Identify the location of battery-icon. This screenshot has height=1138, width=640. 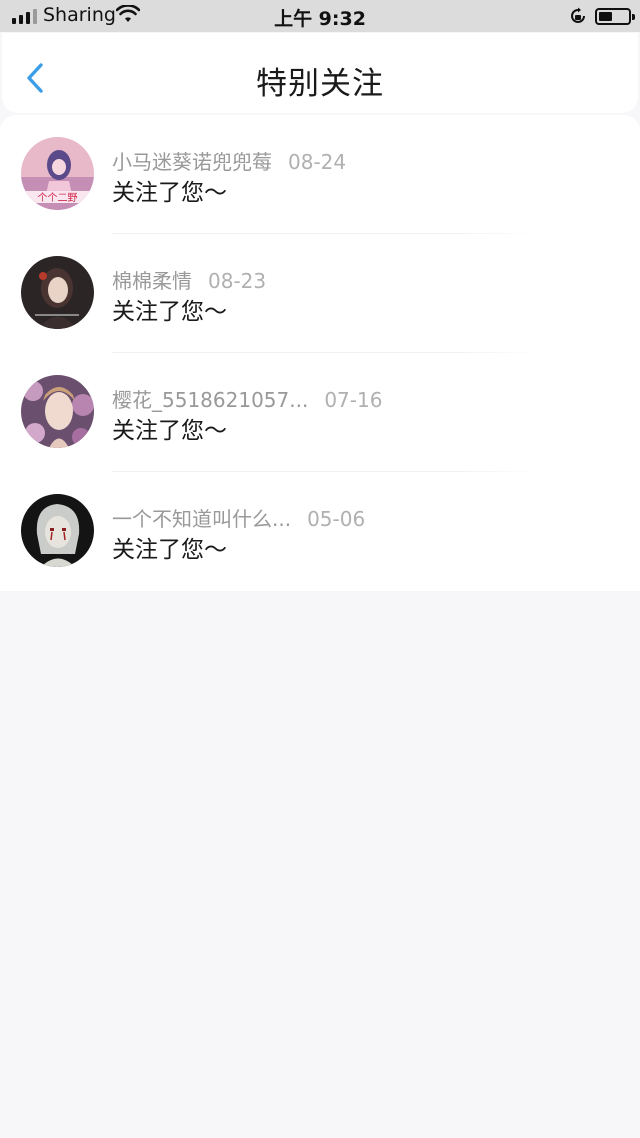
(615, 16).